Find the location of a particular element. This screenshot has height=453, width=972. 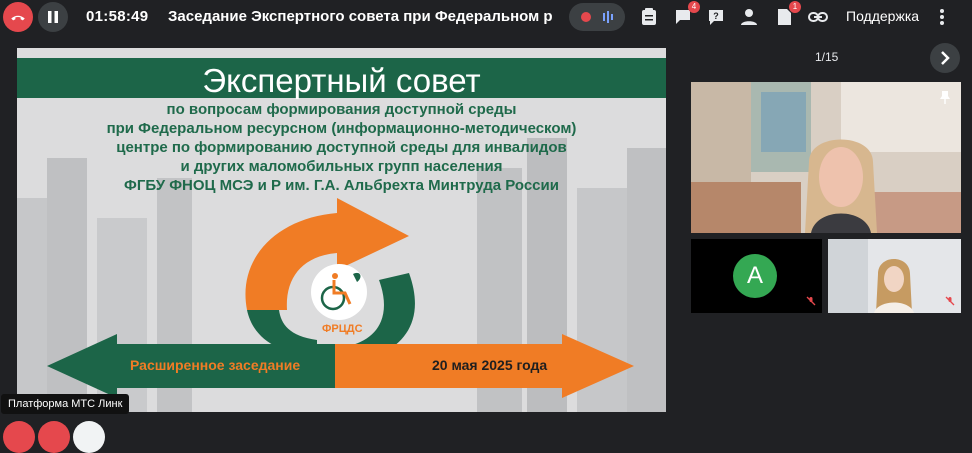

chat-button: 4 is located at coordinates (686, 14).